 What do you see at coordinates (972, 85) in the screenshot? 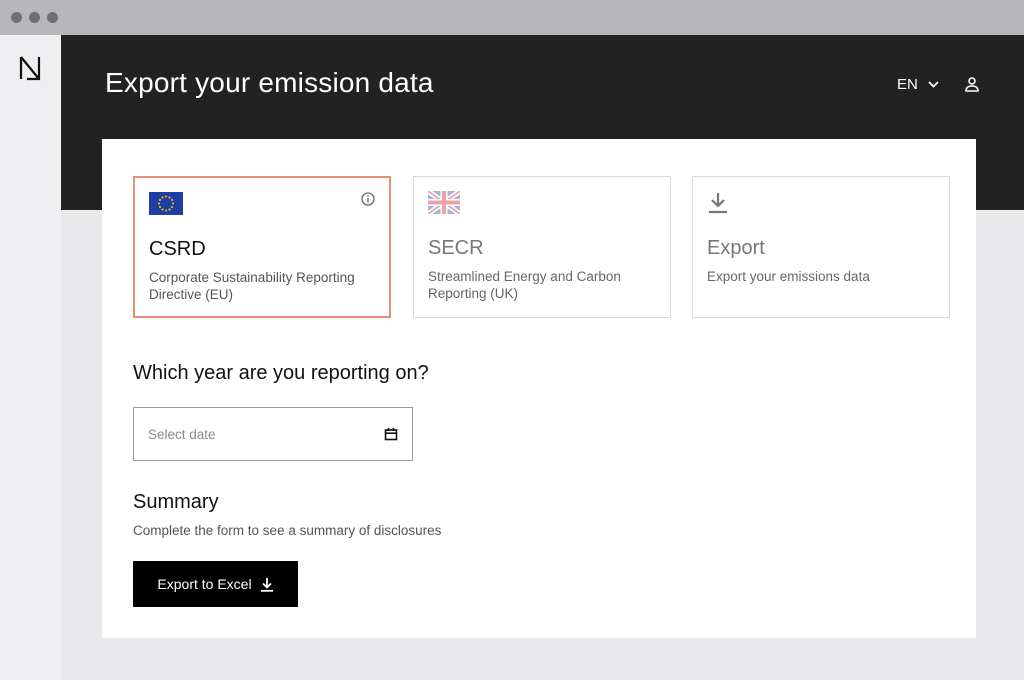
I see `user-icon` at bounding box center [972, 85].